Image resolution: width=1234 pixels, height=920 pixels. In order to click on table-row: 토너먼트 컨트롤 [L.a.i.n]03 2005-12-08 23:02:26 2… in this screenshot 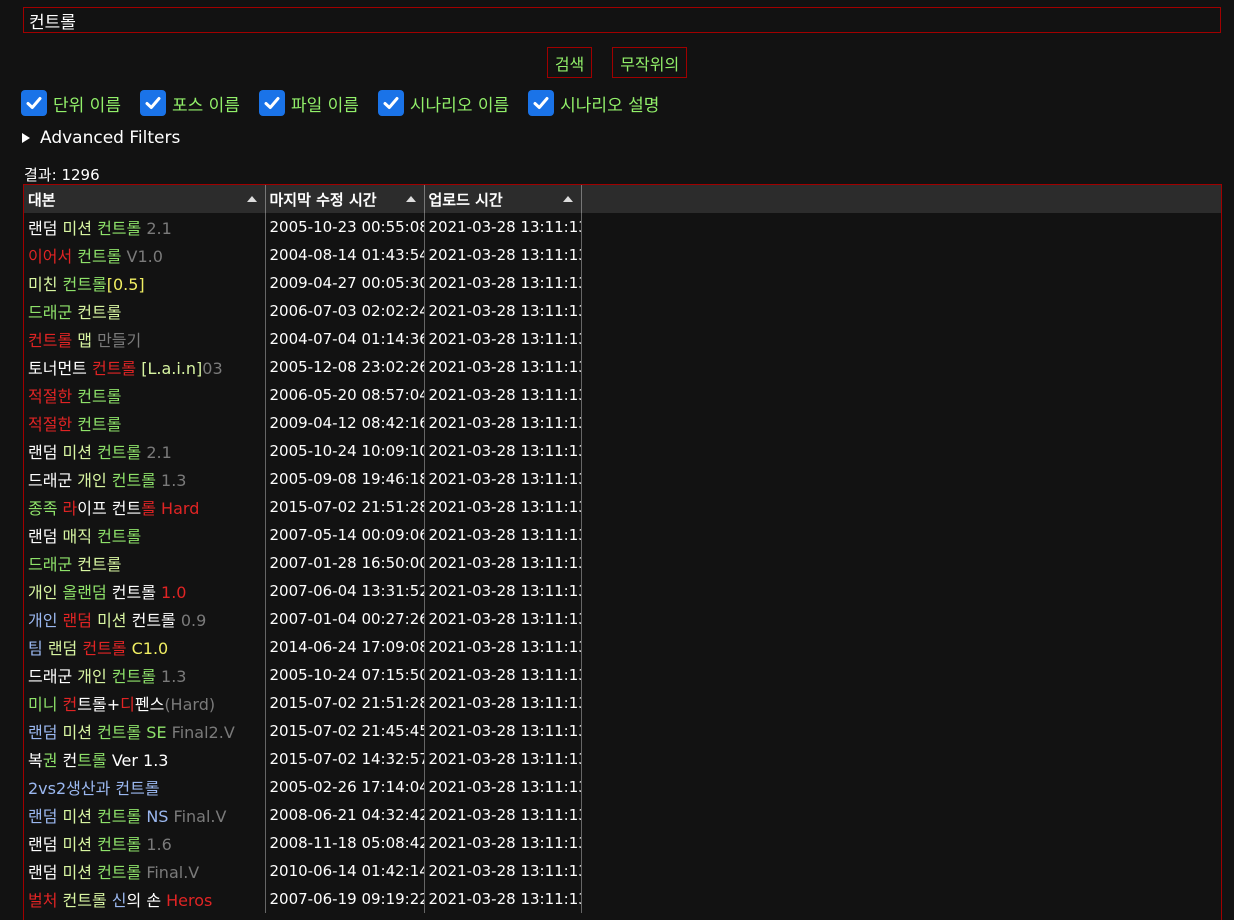, I will do `click(622, 367)`.